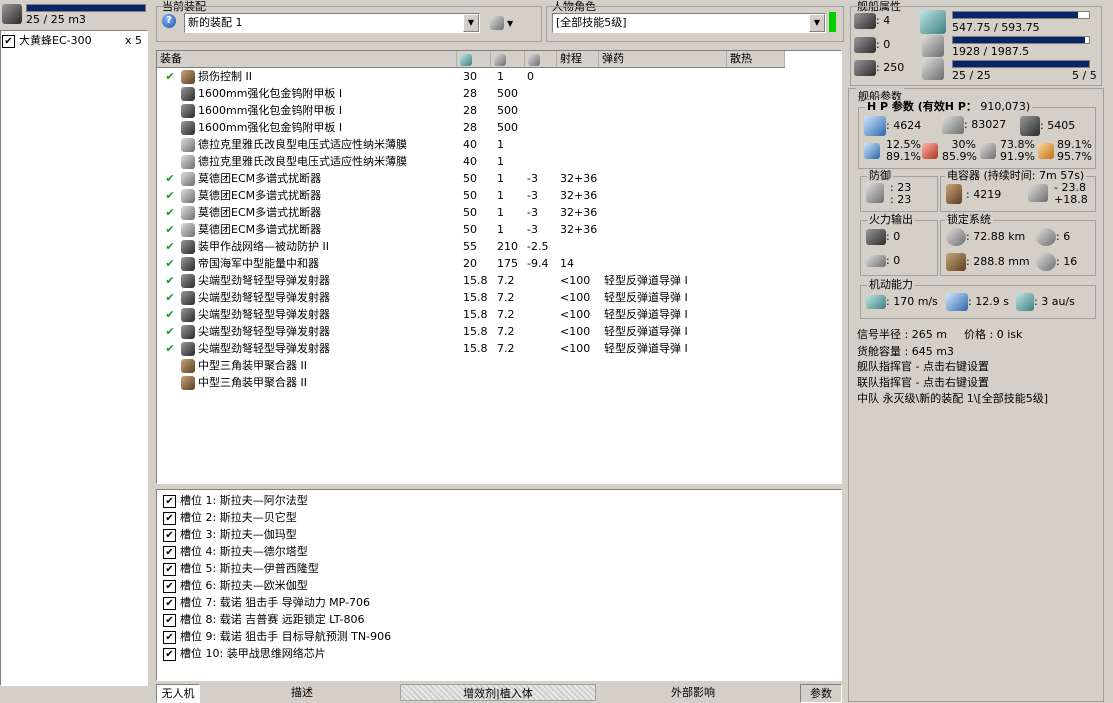  I want to click on scan-resolution: : 288.8 mm, so click(988, 262).